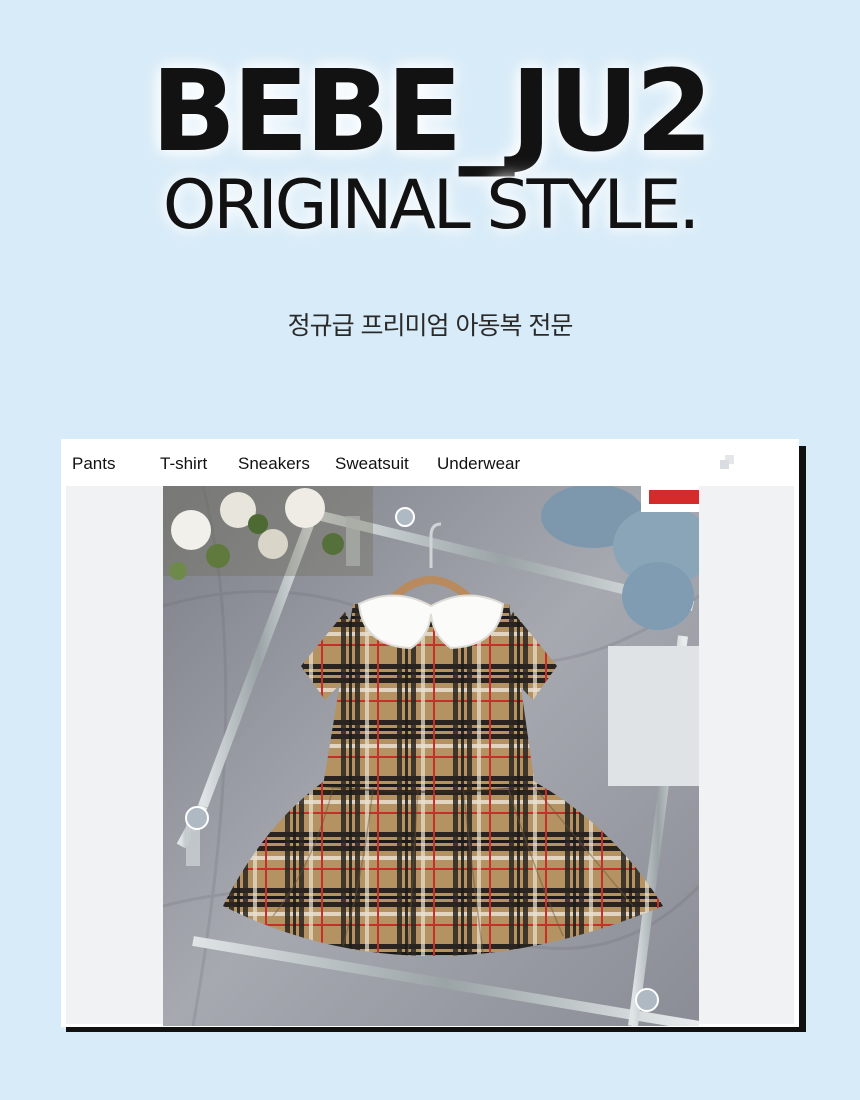  Describe the element at coordinates (728, 463) in the screenshot. I see `copy-icon` at that location.